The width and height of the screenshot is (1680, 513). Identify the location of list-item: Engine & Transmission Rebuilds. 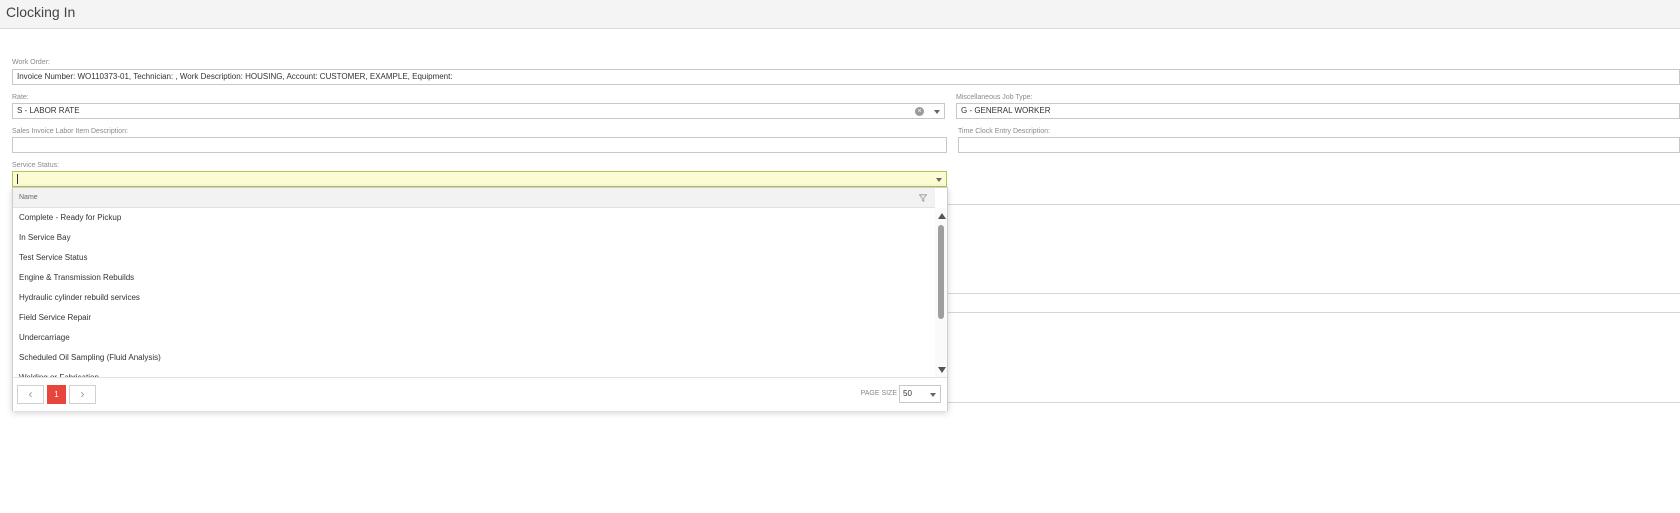
(474, 278).